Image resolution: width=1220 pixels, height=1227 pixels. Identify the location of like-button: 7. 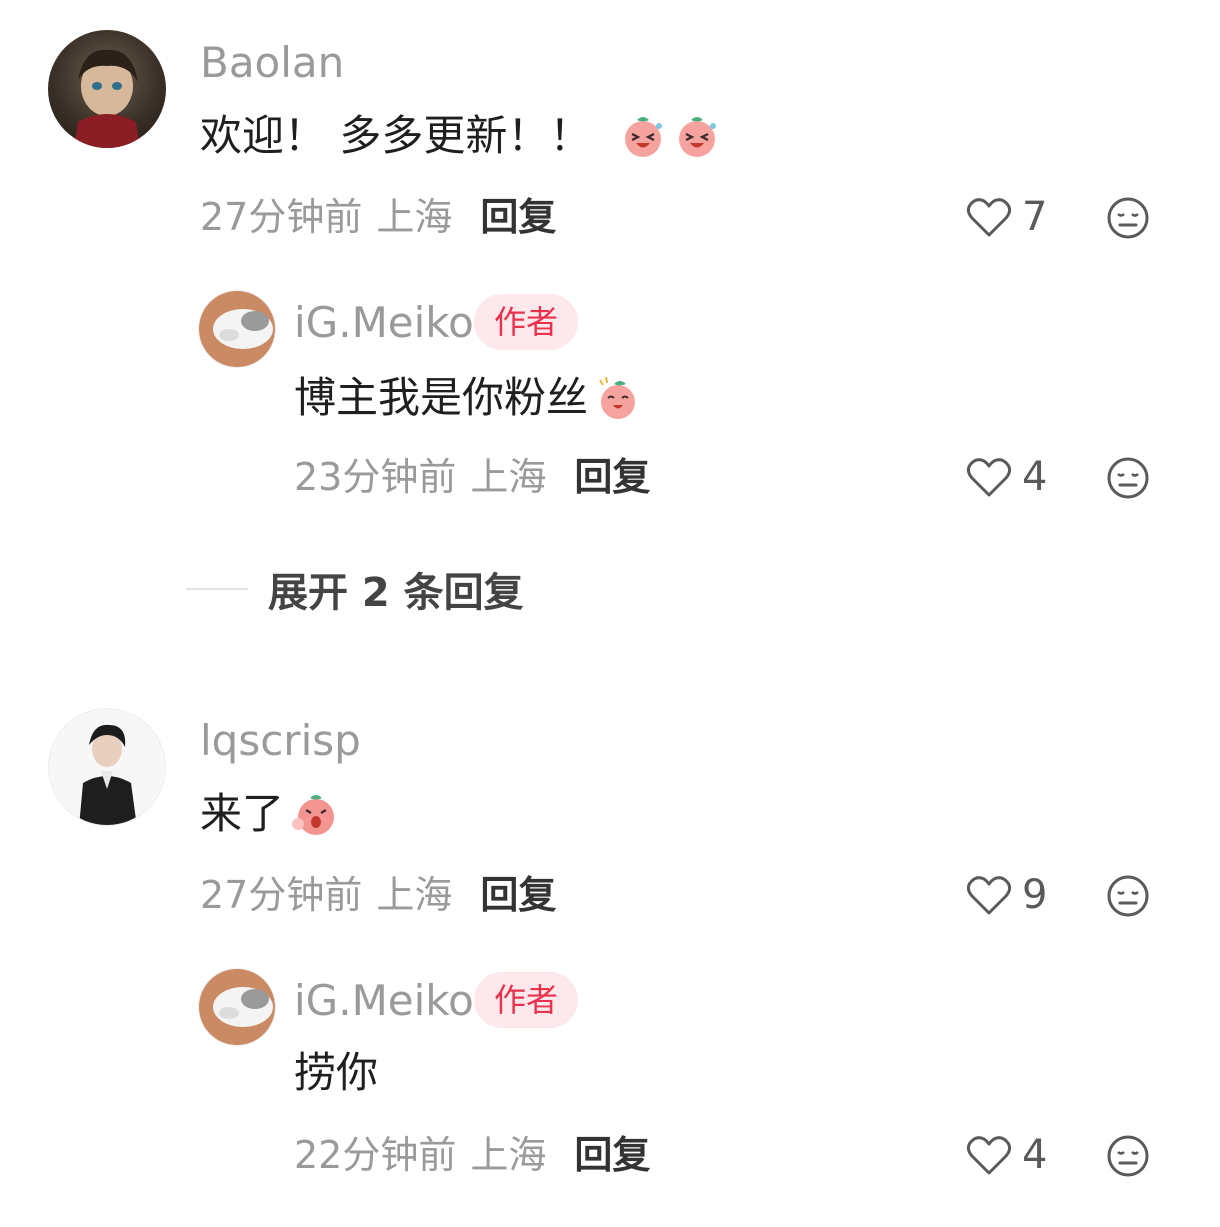
(1006, 217).